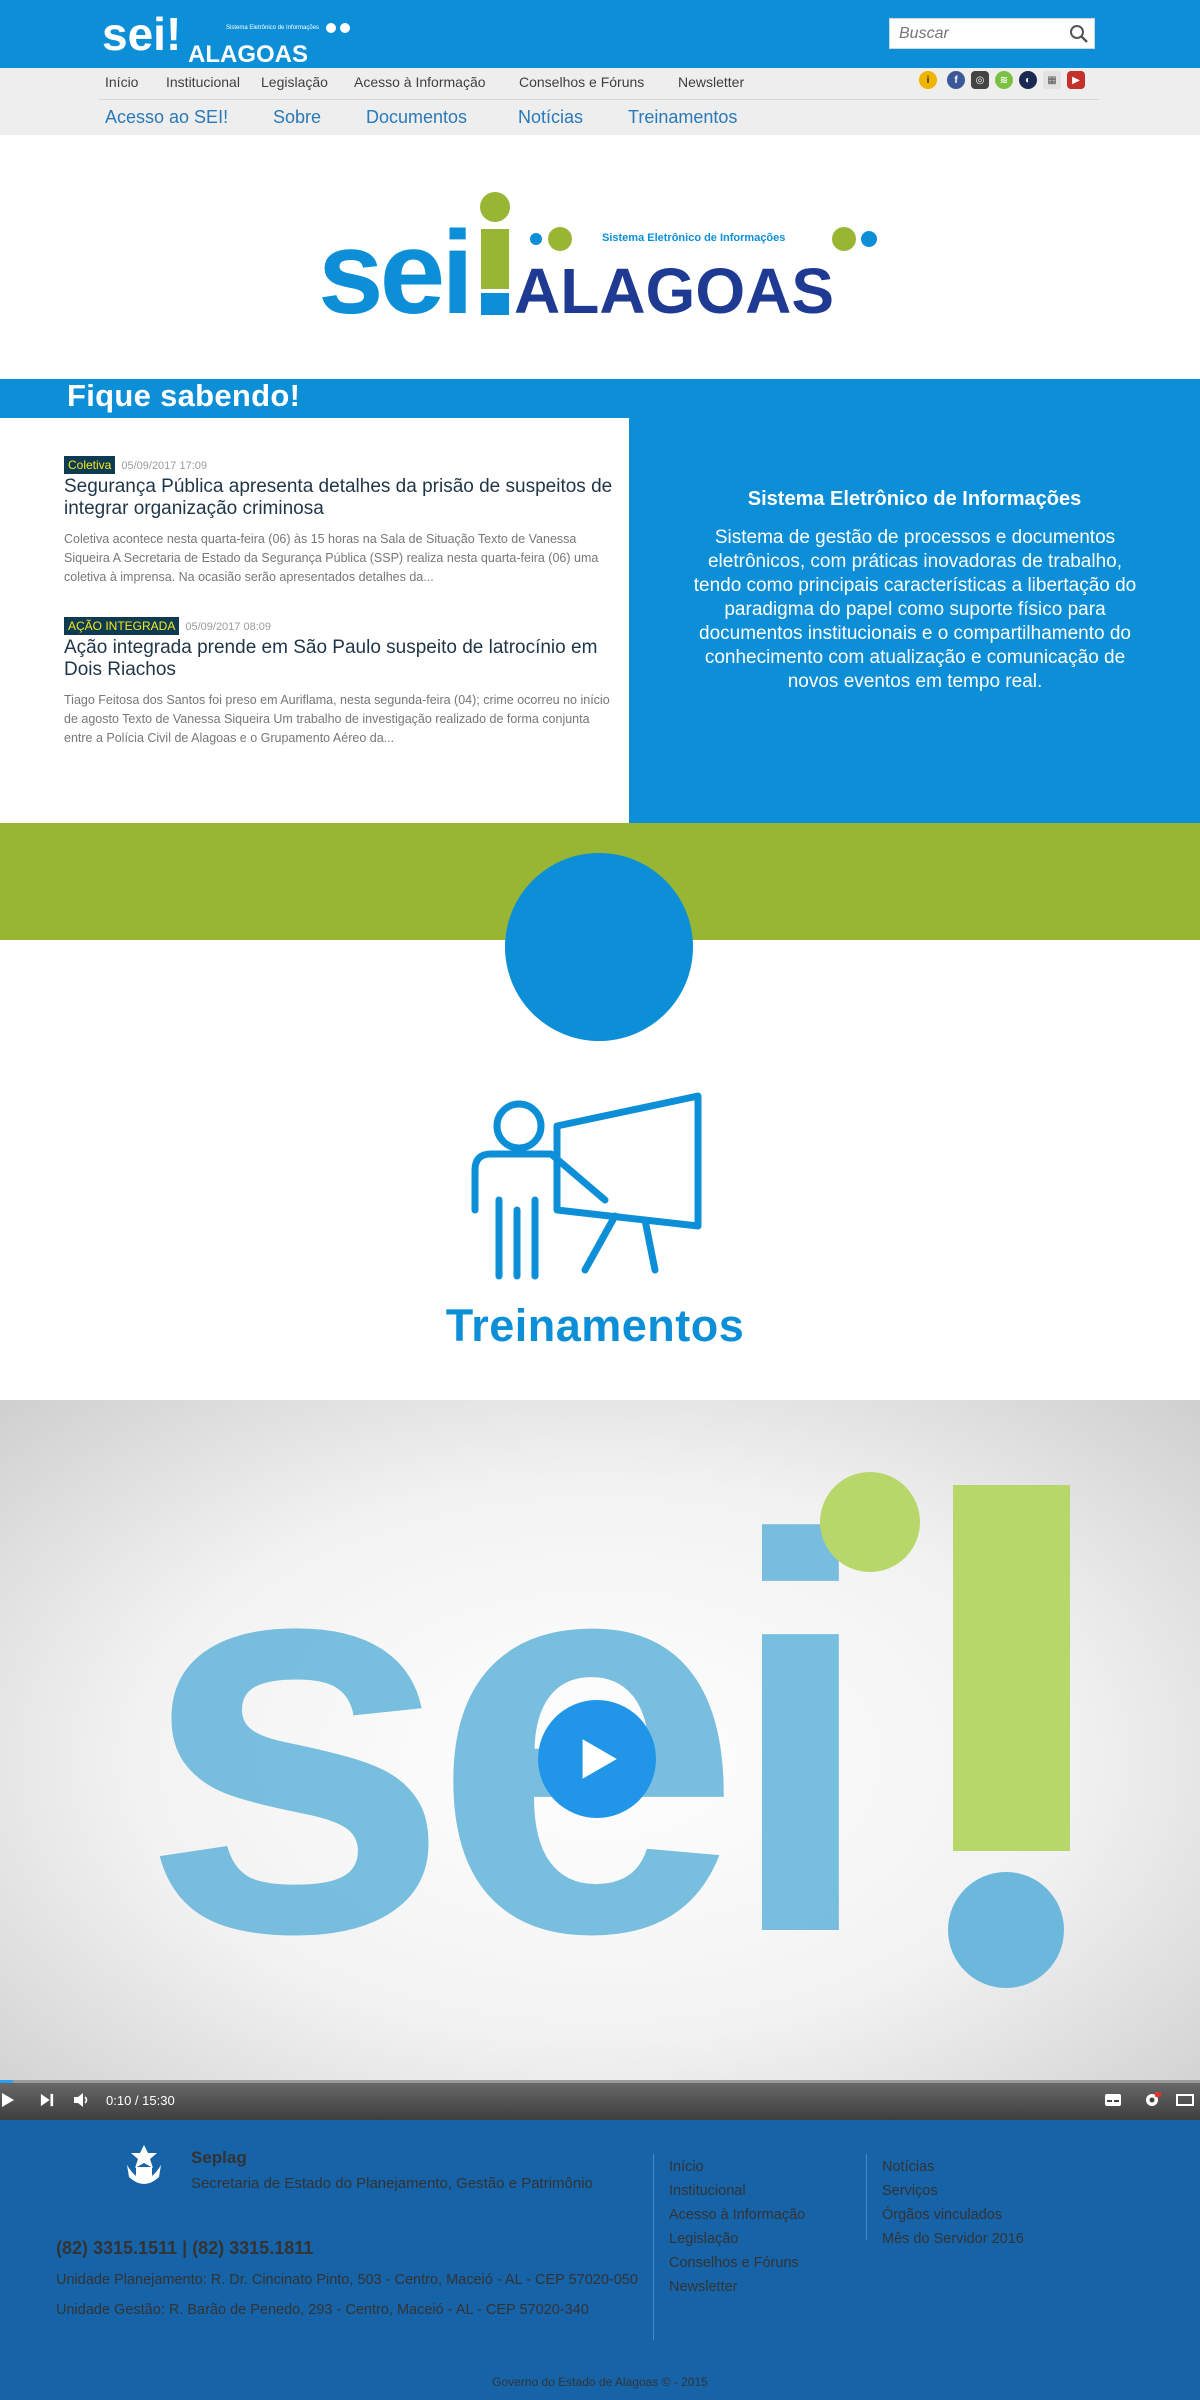 The height and width of the screenshot is (2400, 1200). I want to click on youtube-icon: ▶, so click(1076, 80).